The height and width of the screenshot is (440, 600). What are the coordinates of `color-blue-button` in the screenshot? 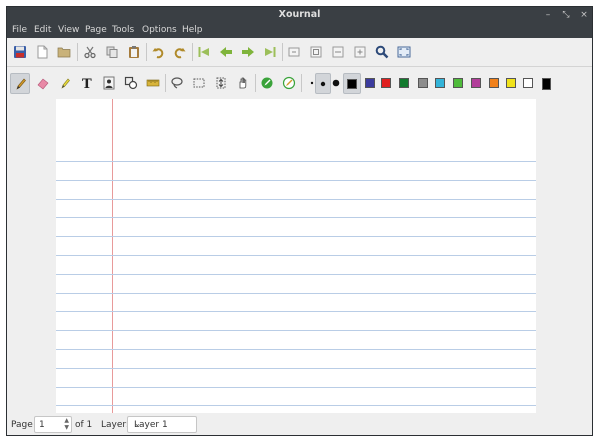 It's located at (370, 83).